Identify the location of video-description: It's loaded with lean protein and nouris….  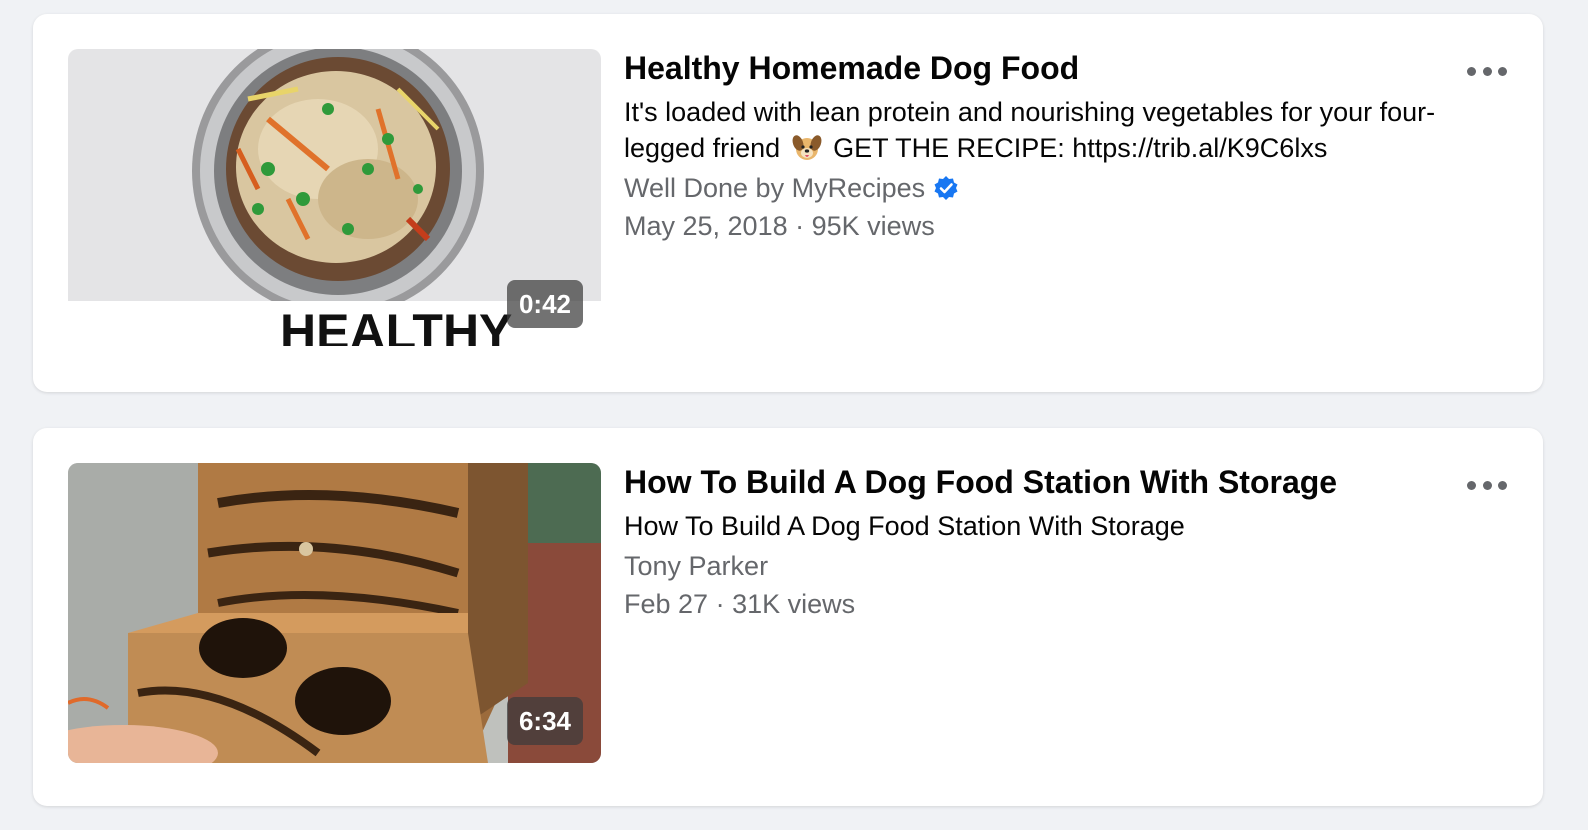
(1038, 130).